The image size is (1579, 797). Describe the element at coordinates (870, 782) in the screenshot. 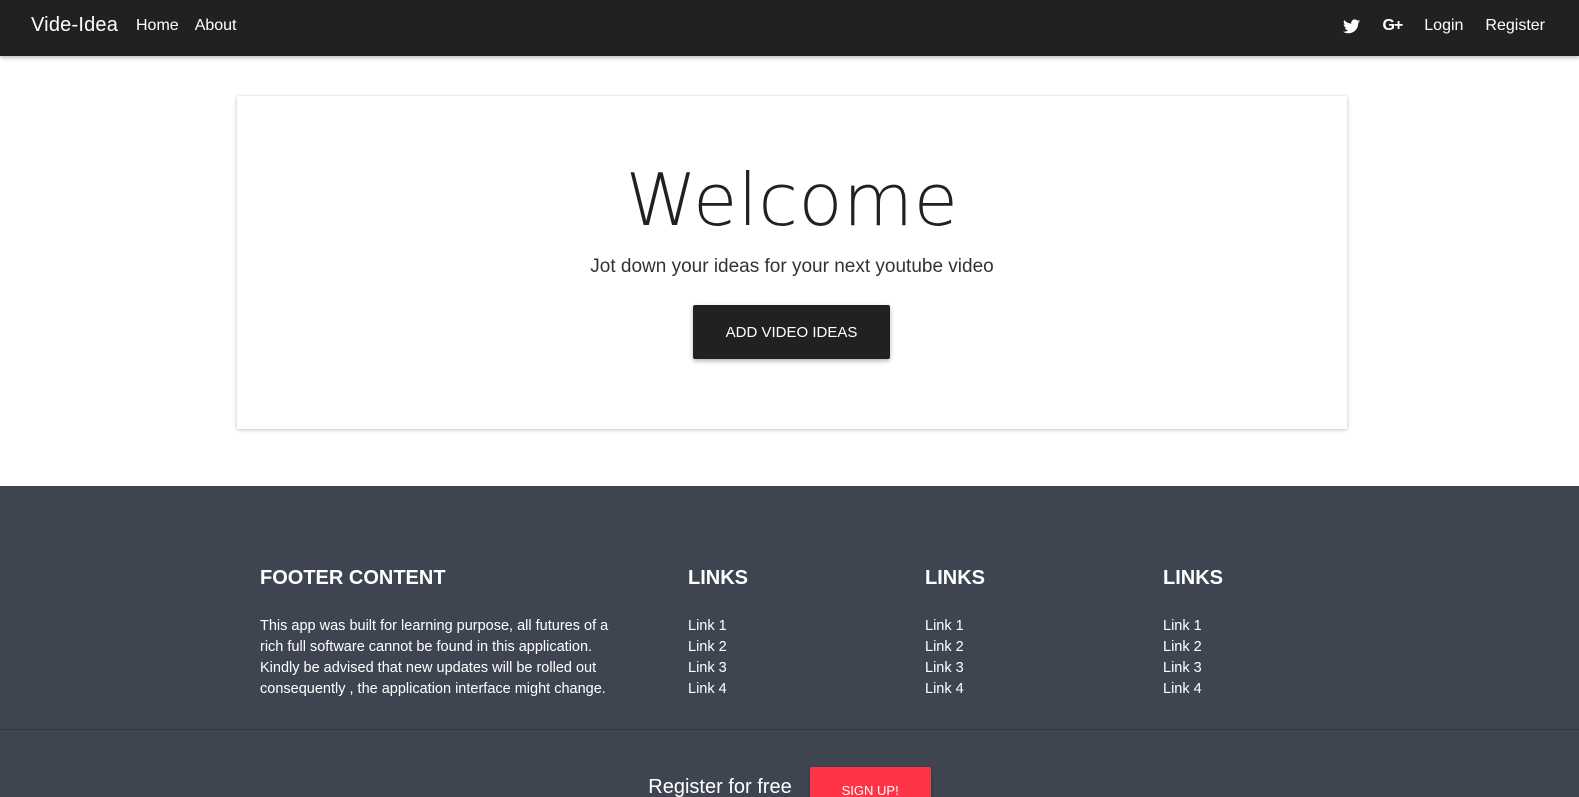

I see `signup-button: SIGN UP!` at that location.